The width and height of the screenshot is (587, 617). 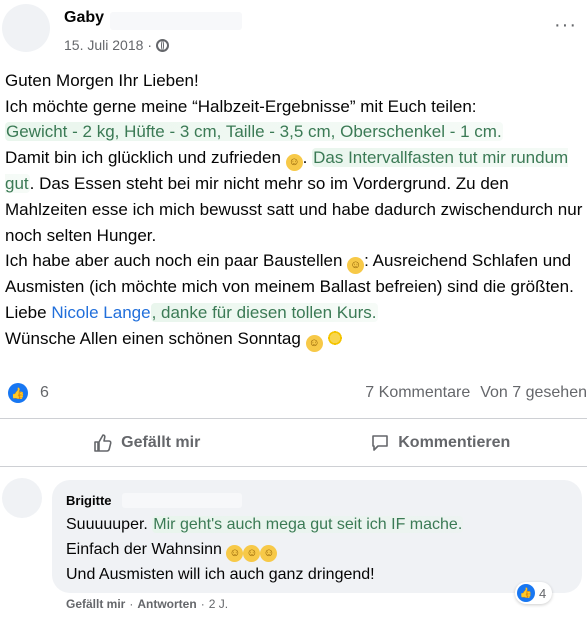 I want to click on speech-bubble-icon, so click(x=380, y=443).